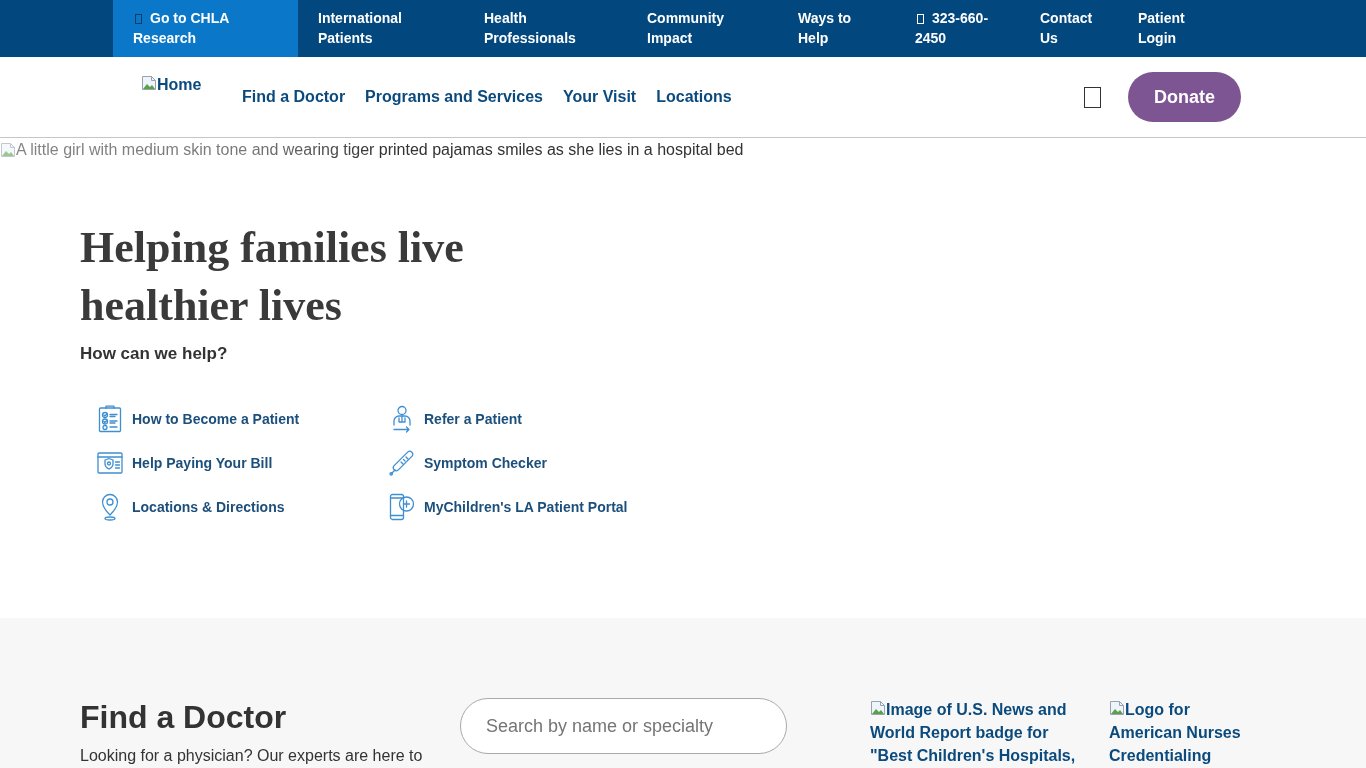 This screenshot has width=1366, height=768. I want to click on quick-link: How to Become a Patient, so click(243, 419).